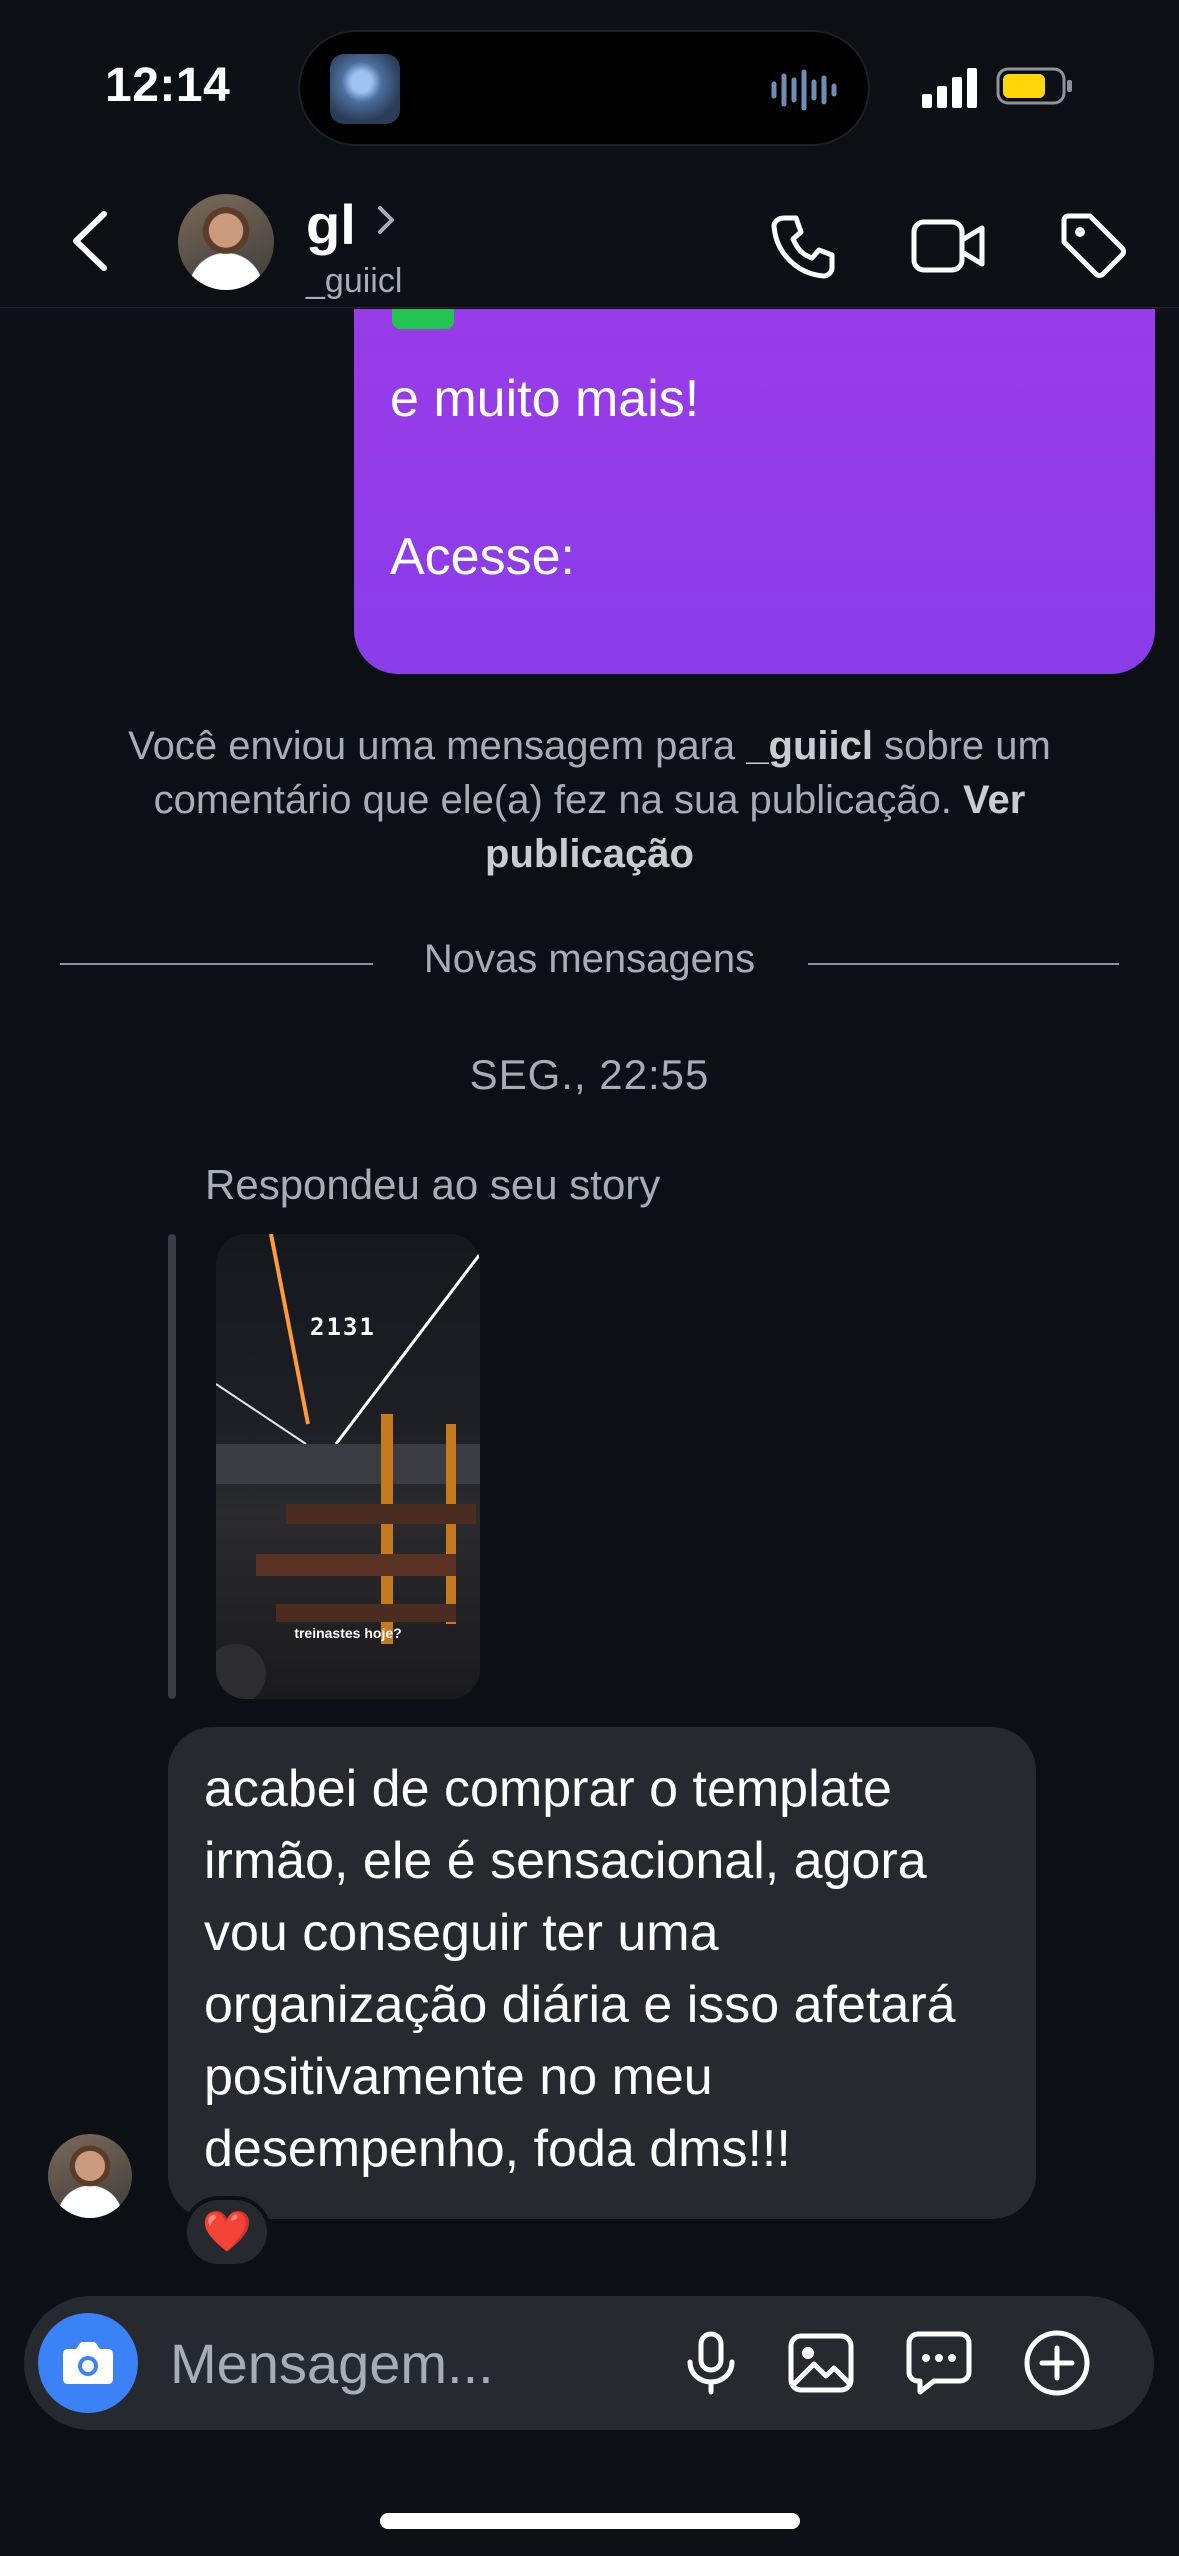 The width and height of the screenshot is (1179, 2556). Describe the element at coordinates (226, 242) in the screenshot. I see `contact-avatar` at that location.